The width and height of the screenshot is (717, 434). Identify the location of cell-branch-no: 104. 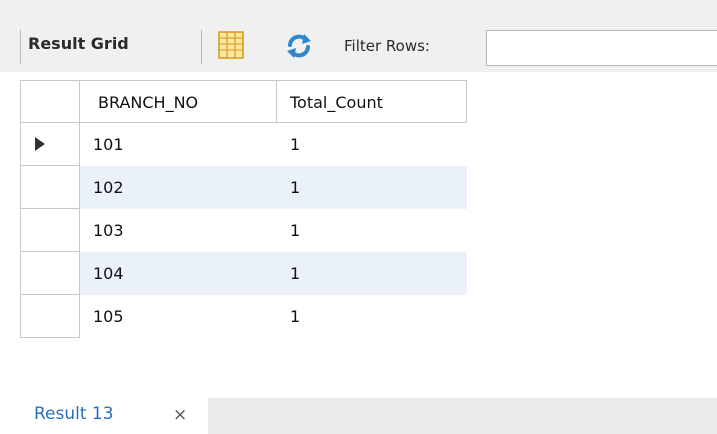
(178, 273).